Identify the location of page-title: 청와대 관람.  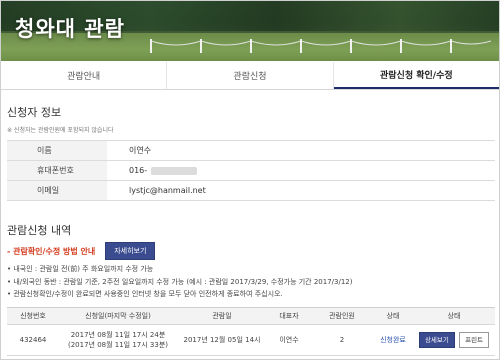
(70, 29).